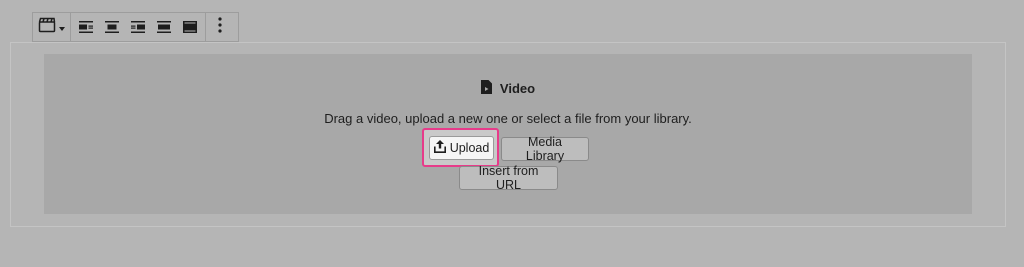 Image resolution: width=1024 pixels, height=267 pixels. I want to click on block-switcher-group, so click(51, 27).